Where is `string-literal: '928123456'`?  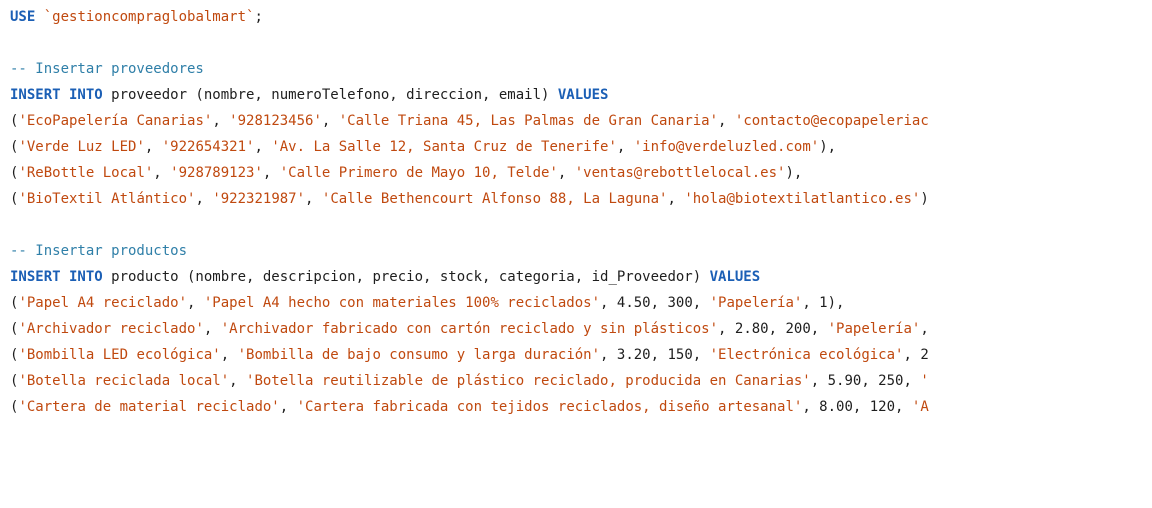 string-literal: '928123456' is located at coordinates (275, 121).